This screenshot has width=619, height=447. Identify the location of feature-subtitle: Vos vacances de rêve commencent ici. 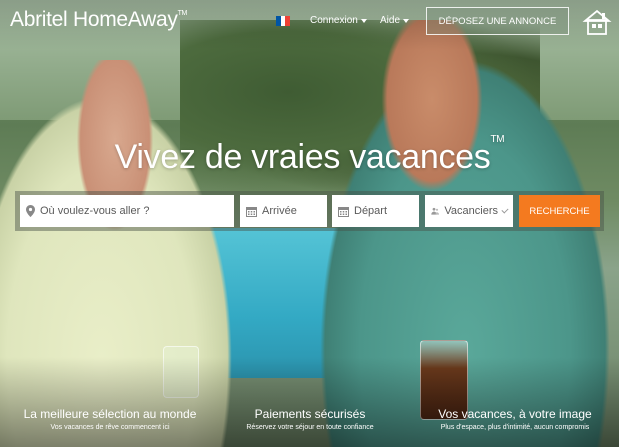
(110, 427).